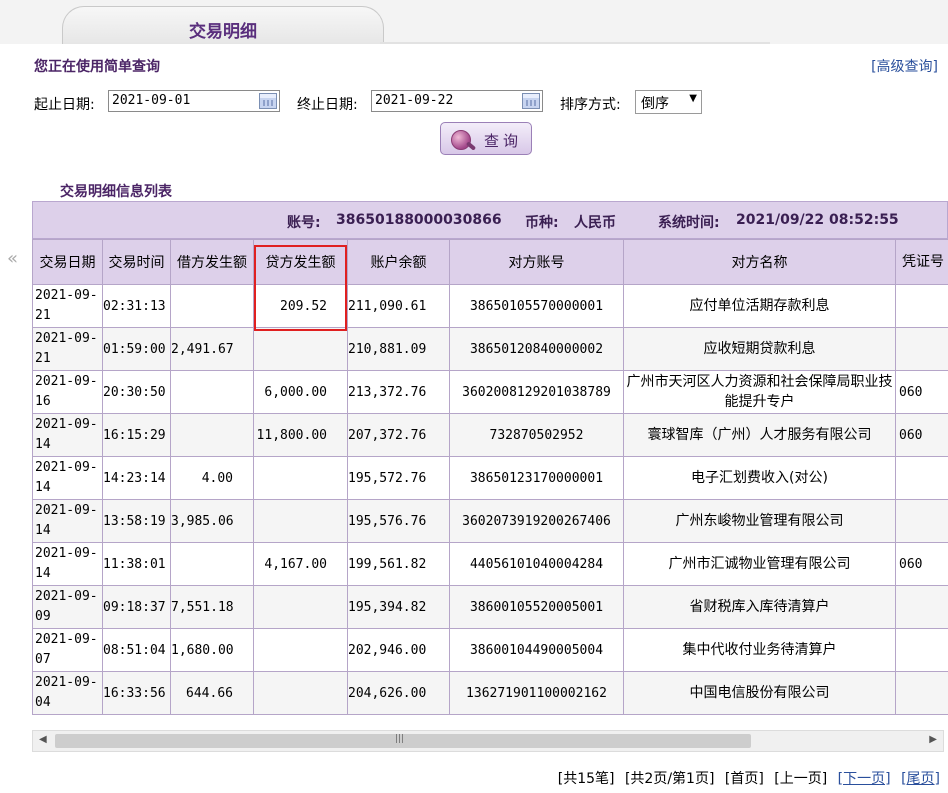 This screenshot has height=793, width=948. Describe the element at coordinates (212, 478) in the screenshot. I see `cell-debit: 4.00` at that location.